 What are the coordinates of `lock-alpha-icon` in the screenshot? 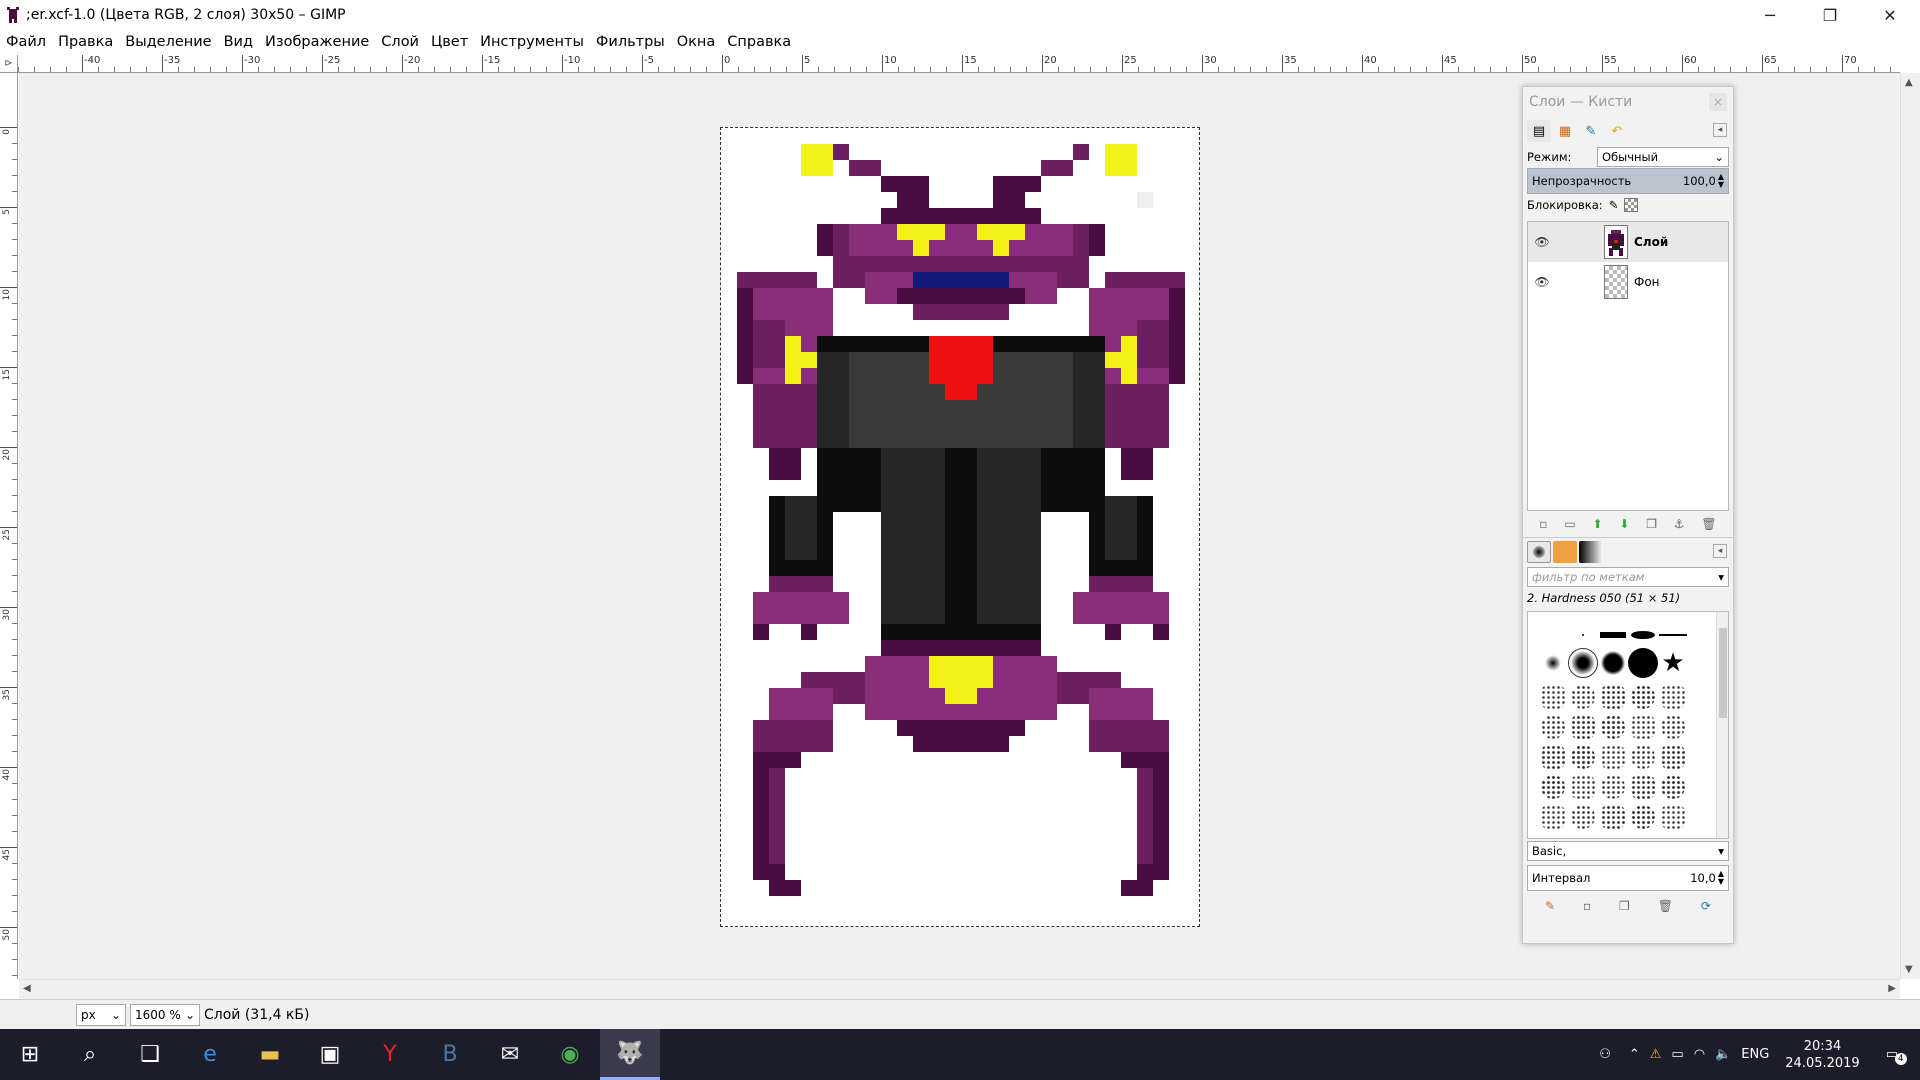 It's located at (1631, 205).